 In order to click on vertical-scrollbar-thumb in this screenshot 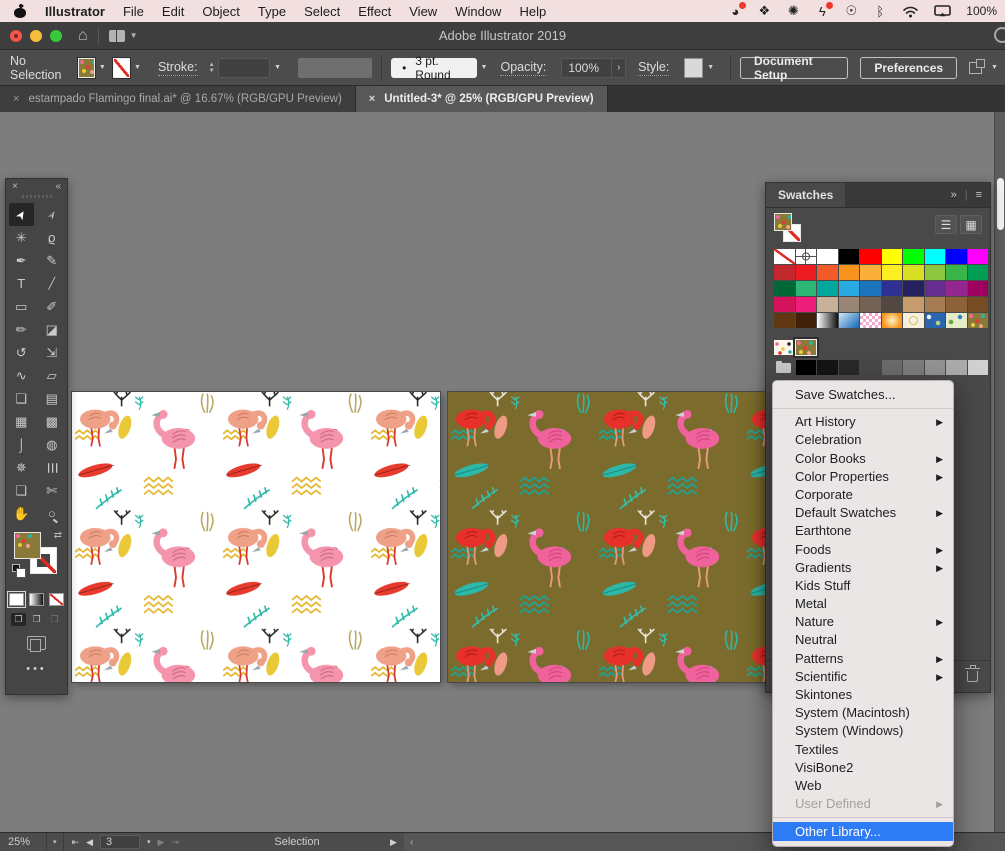, I will do `click(1000, 204)`.